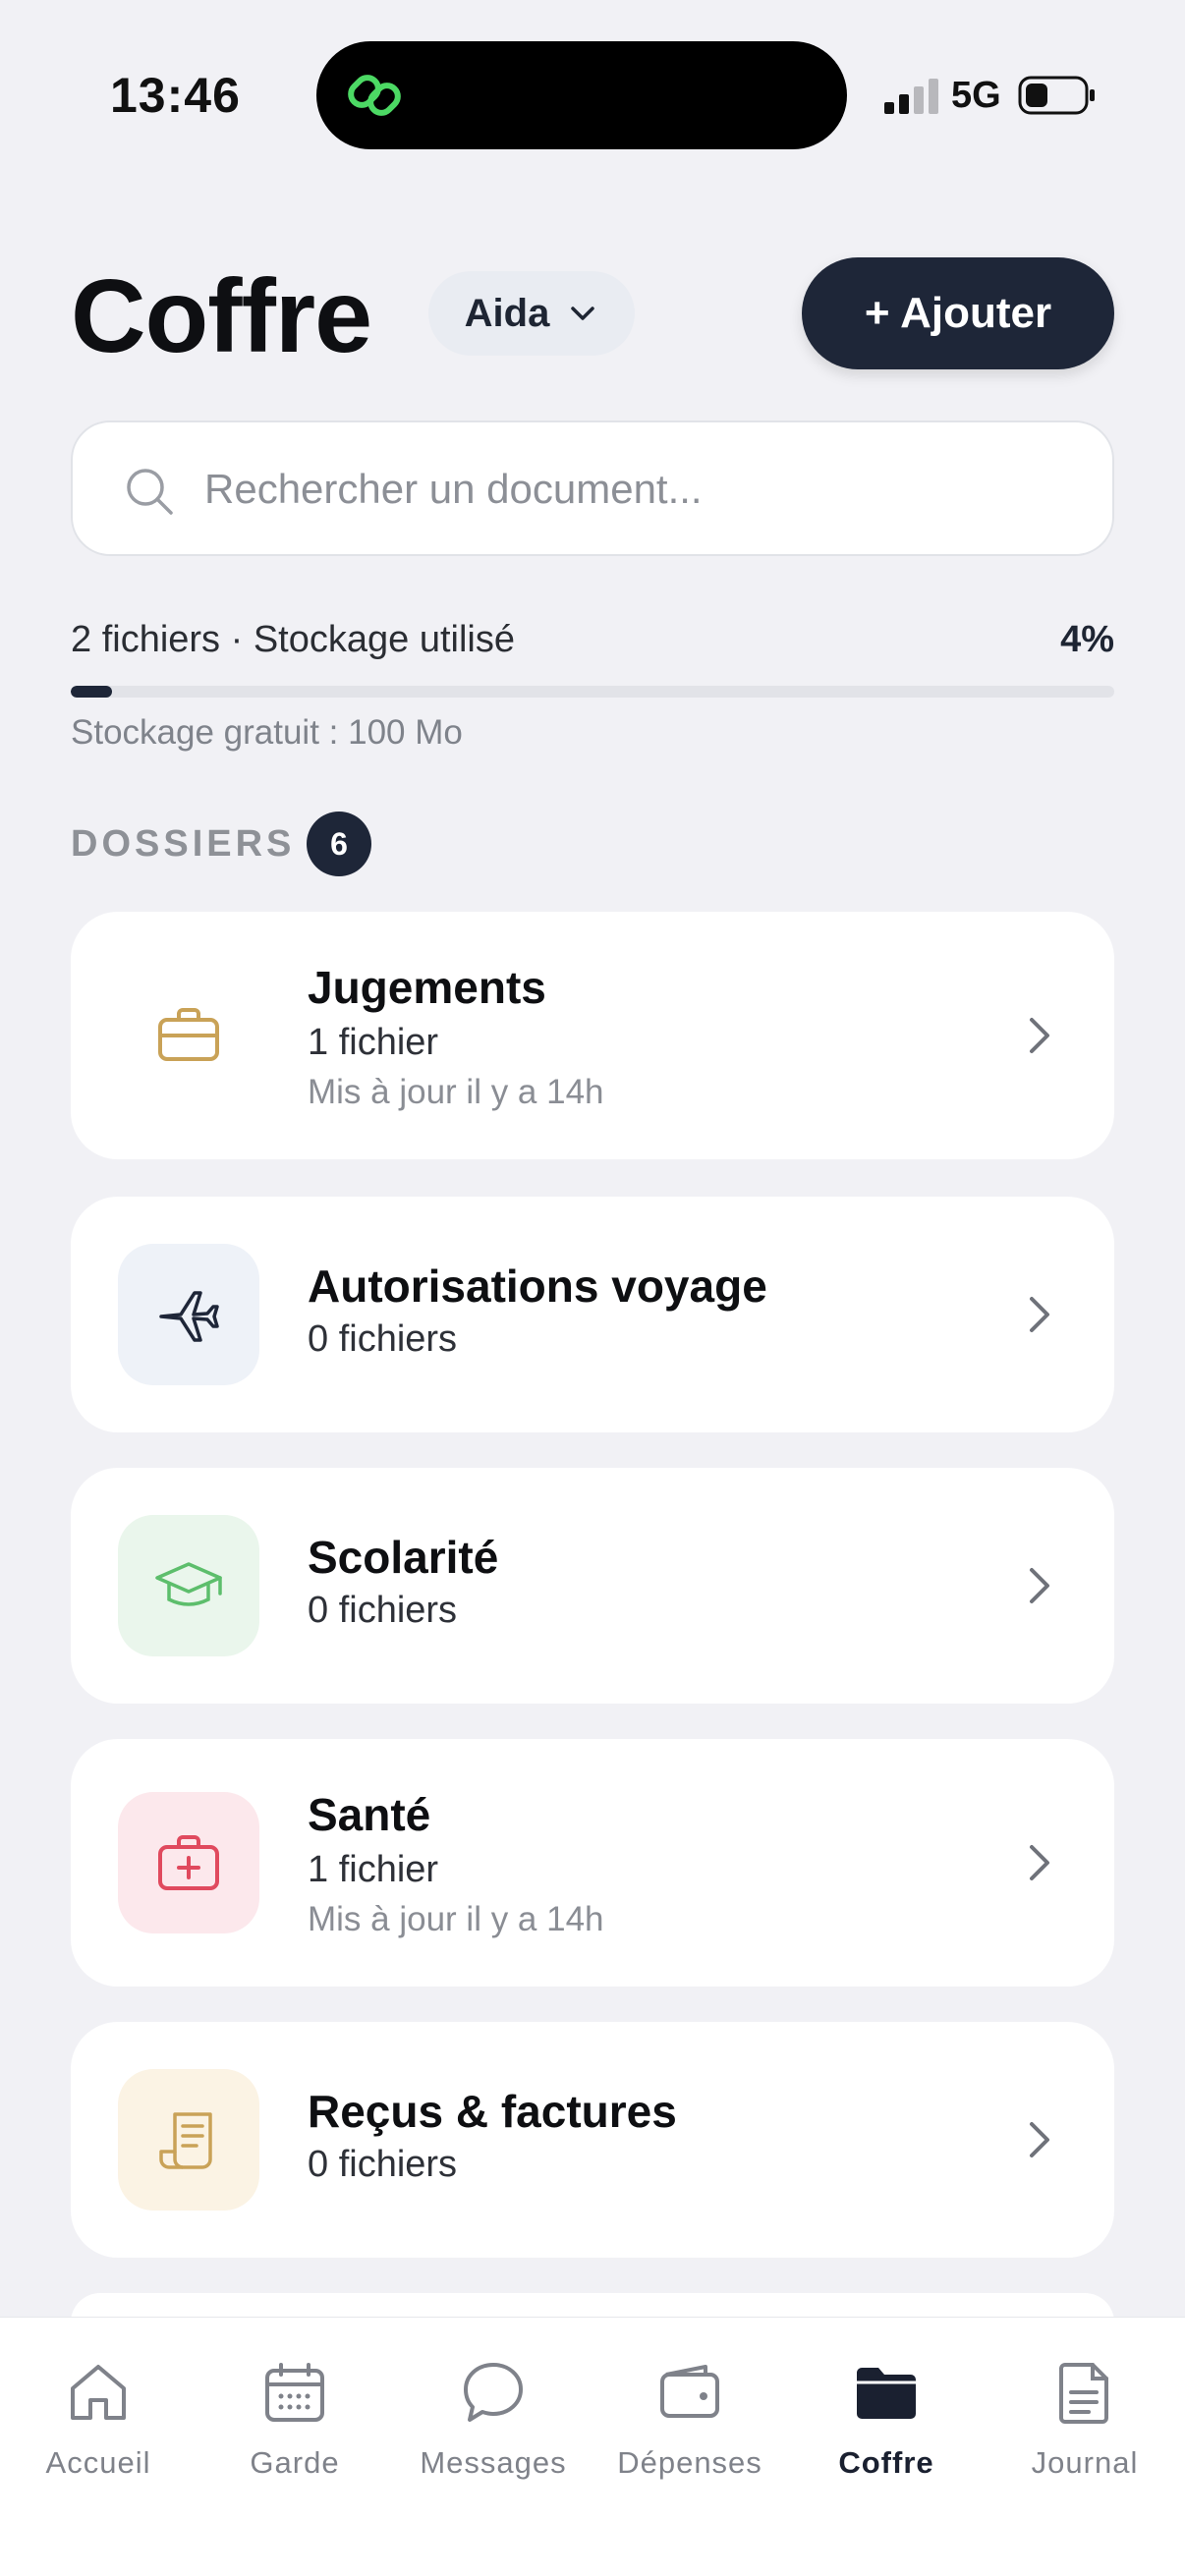 This screenshot has height=2576, width=1185. What do you see at coordinates (267, 732) in the screenshot?
I see `storage-quota-label: Stockage gratuit : 100 Mo` at bounding box center [267, 732].